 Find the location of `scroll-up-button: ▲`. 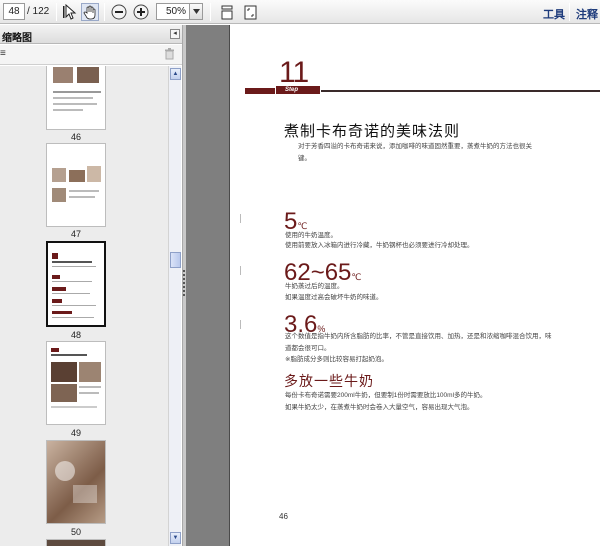

scroll-up-button: ▲ is located at coordinates (175, 74).